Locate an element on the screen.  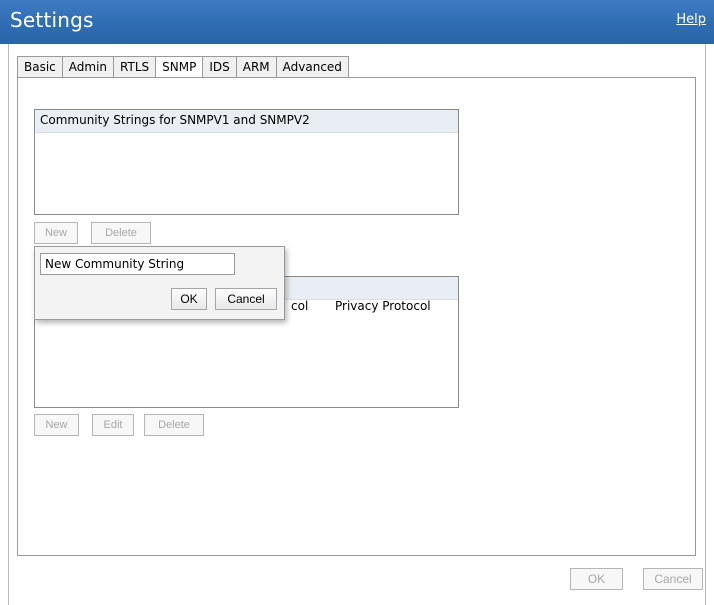
help-link: Help is located at coordinates (691, 19).